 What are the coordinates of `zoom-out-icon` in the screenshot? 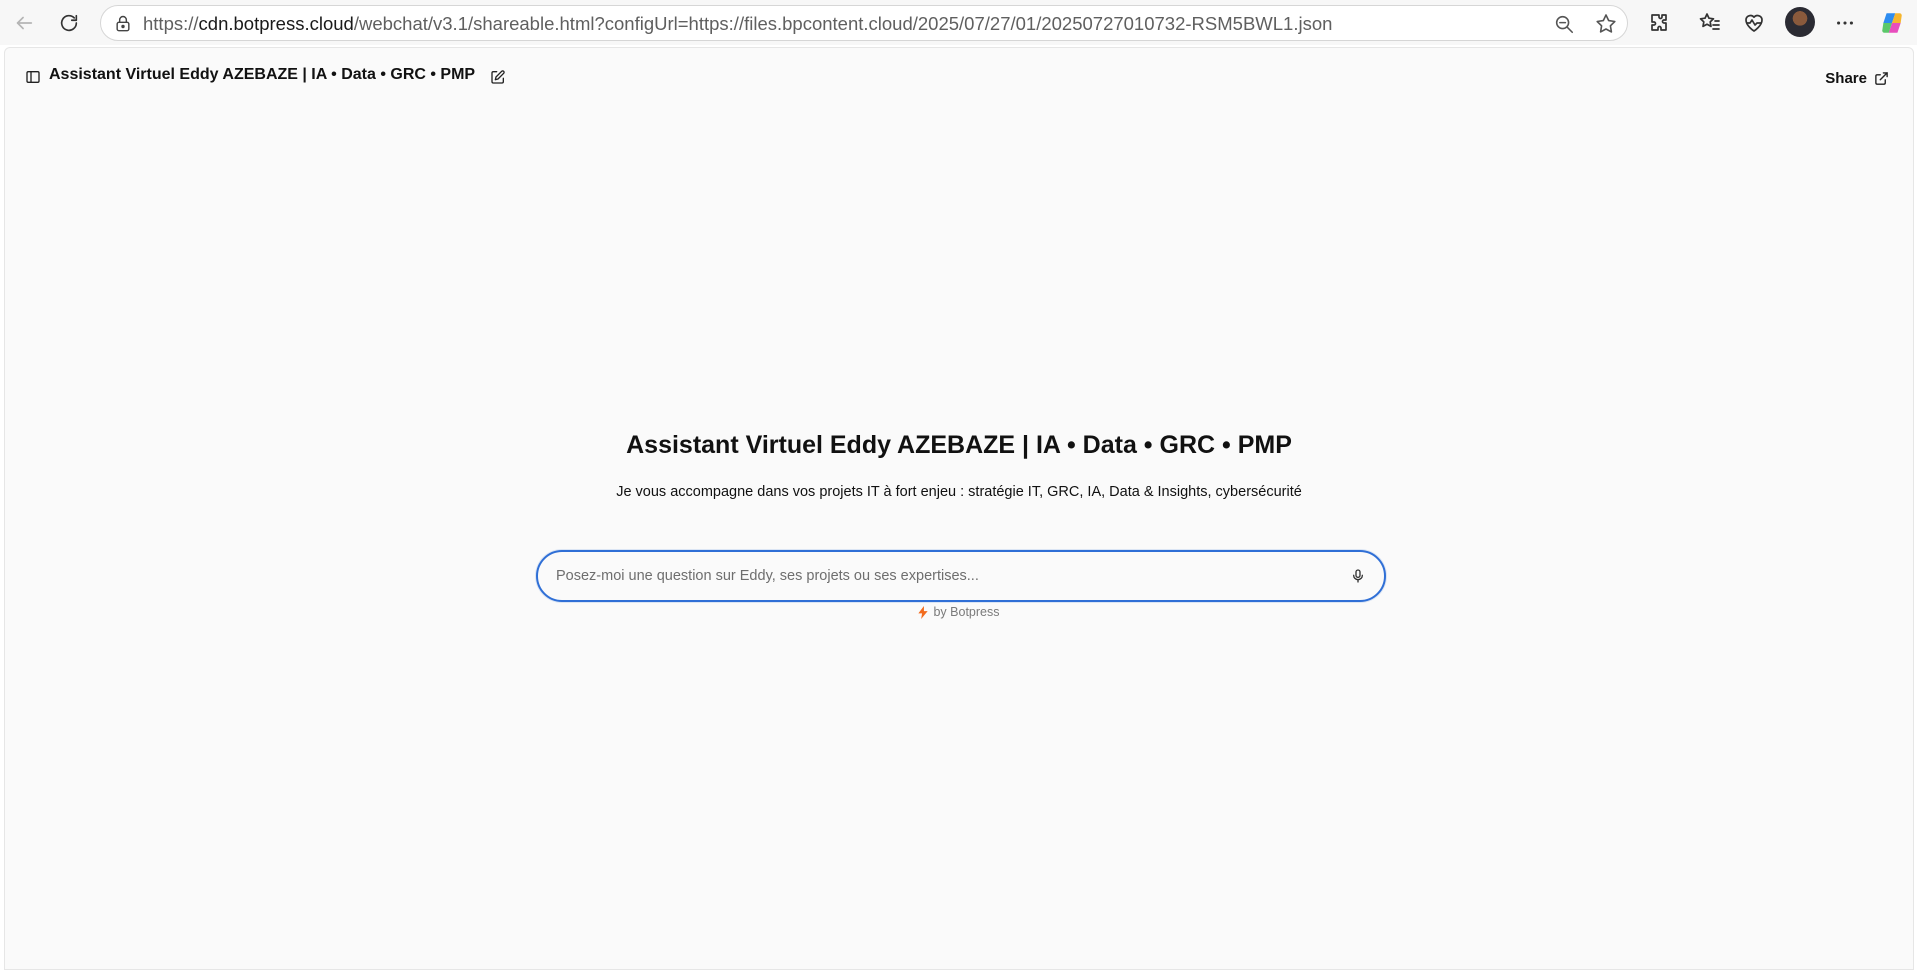 It's located at (1564, 24).